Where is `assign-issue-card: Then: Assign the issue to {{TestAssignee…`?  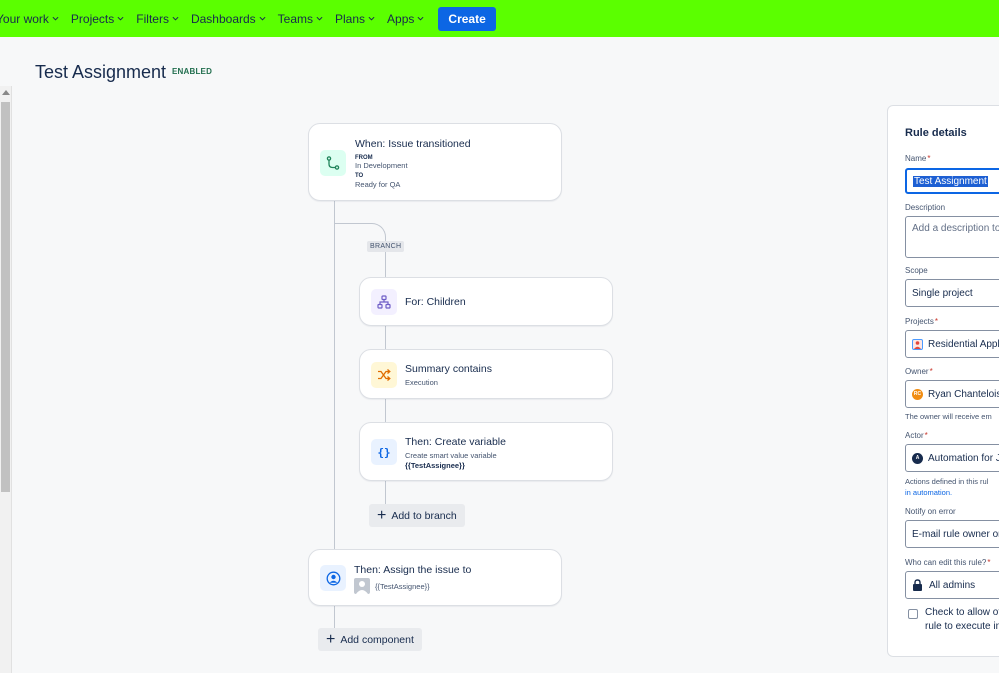 assign-issue-card: Then: Assign the issue to {{TestAssignee… is located at coordinates (435, 577).